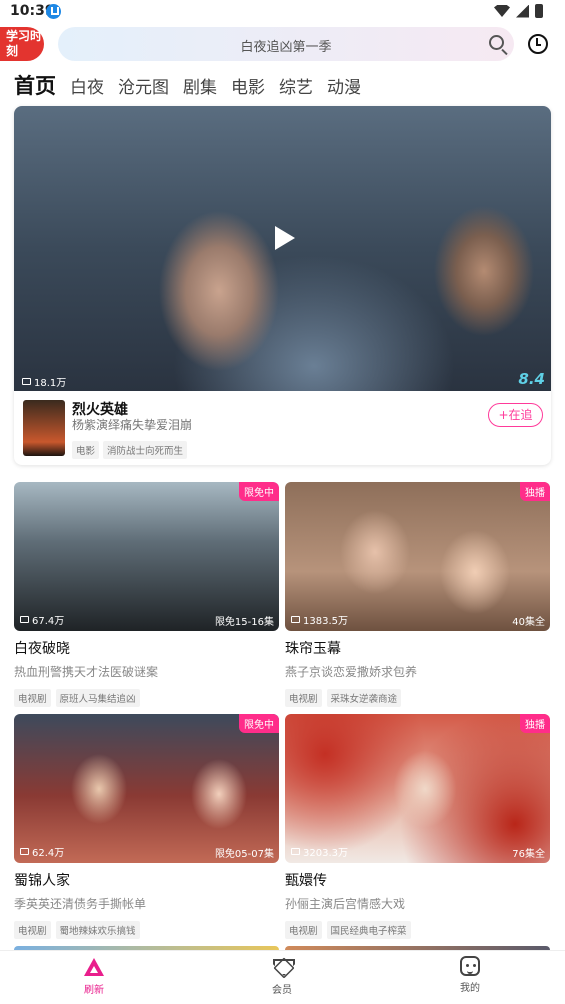  I want to click on video-views: 67.4万, so click(42, 619).